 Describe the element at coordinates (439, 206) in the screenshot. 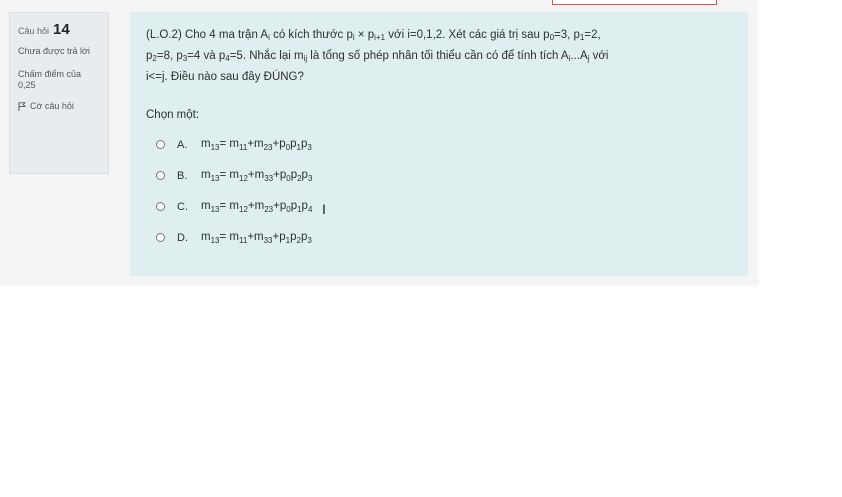

I see `answer-option-c: C. m13= m12+m23+p0p1p4` at that location.